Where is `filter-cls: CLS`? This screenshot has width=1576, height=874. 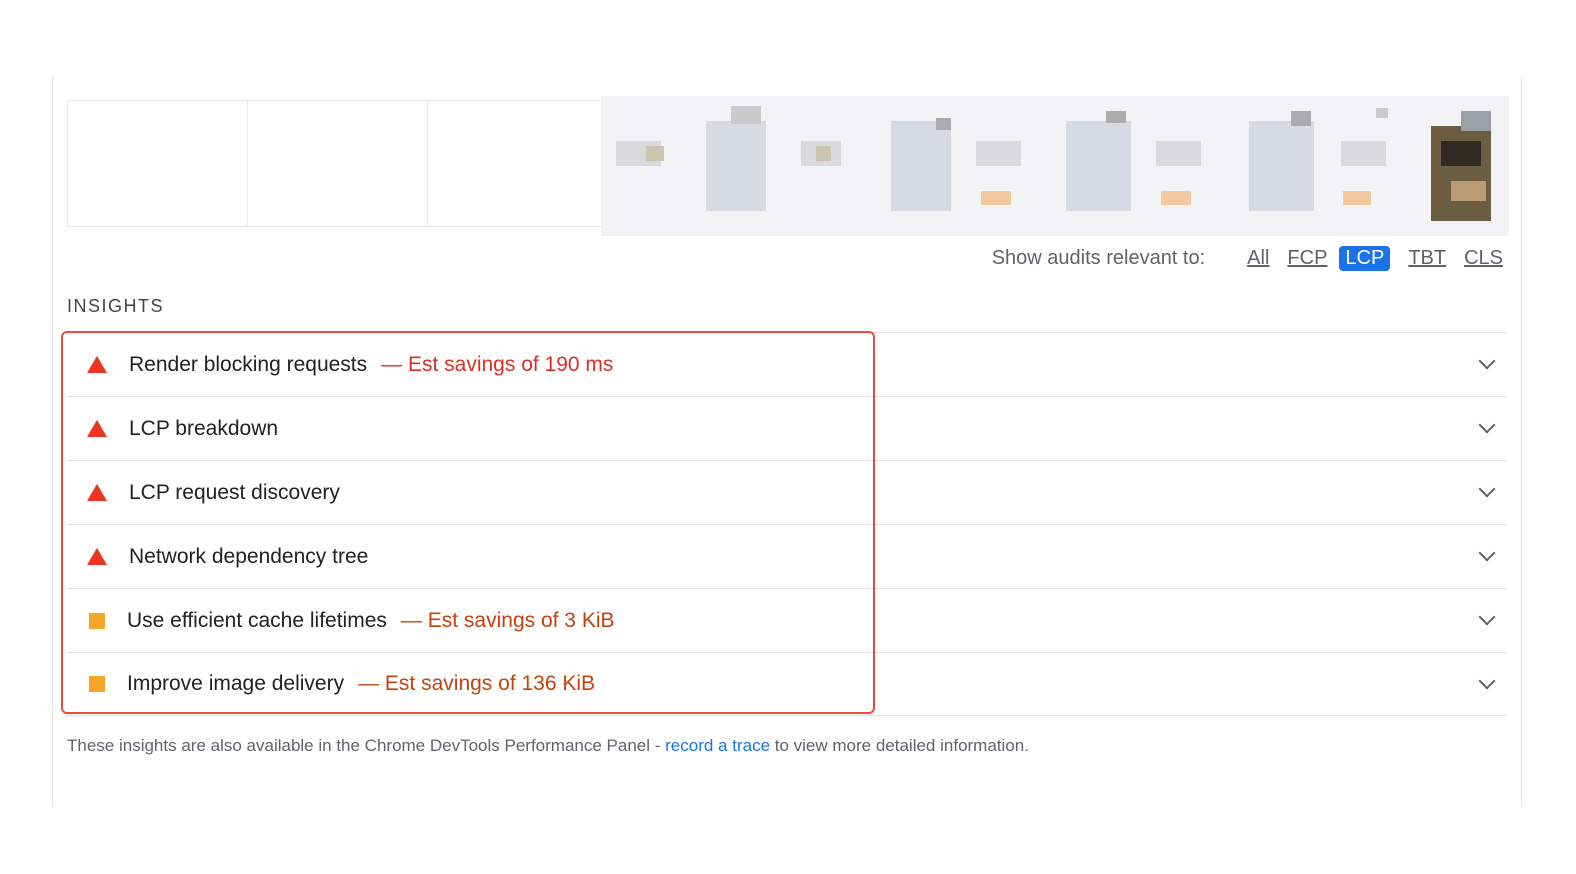 filter-cls: CLS is located at coordinates (1483, 258).